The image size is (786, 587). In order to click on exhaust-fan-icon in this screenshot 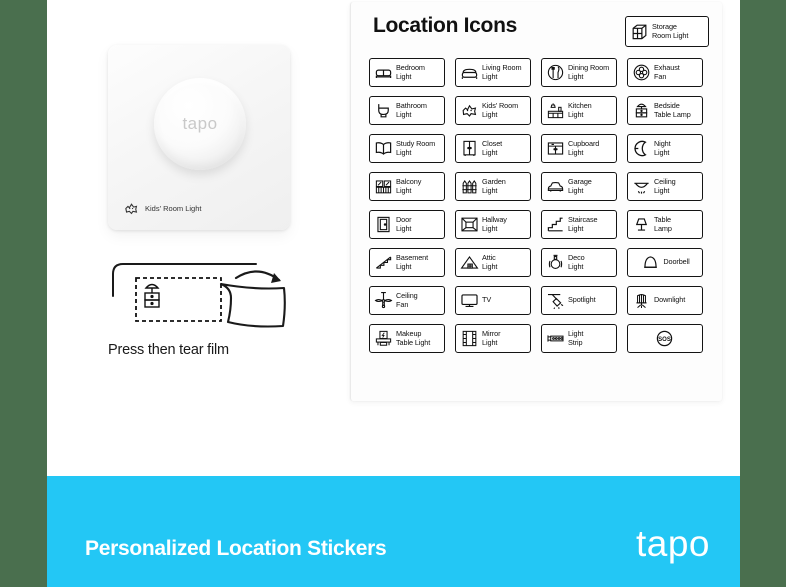, I will do `click(641, 72)`.